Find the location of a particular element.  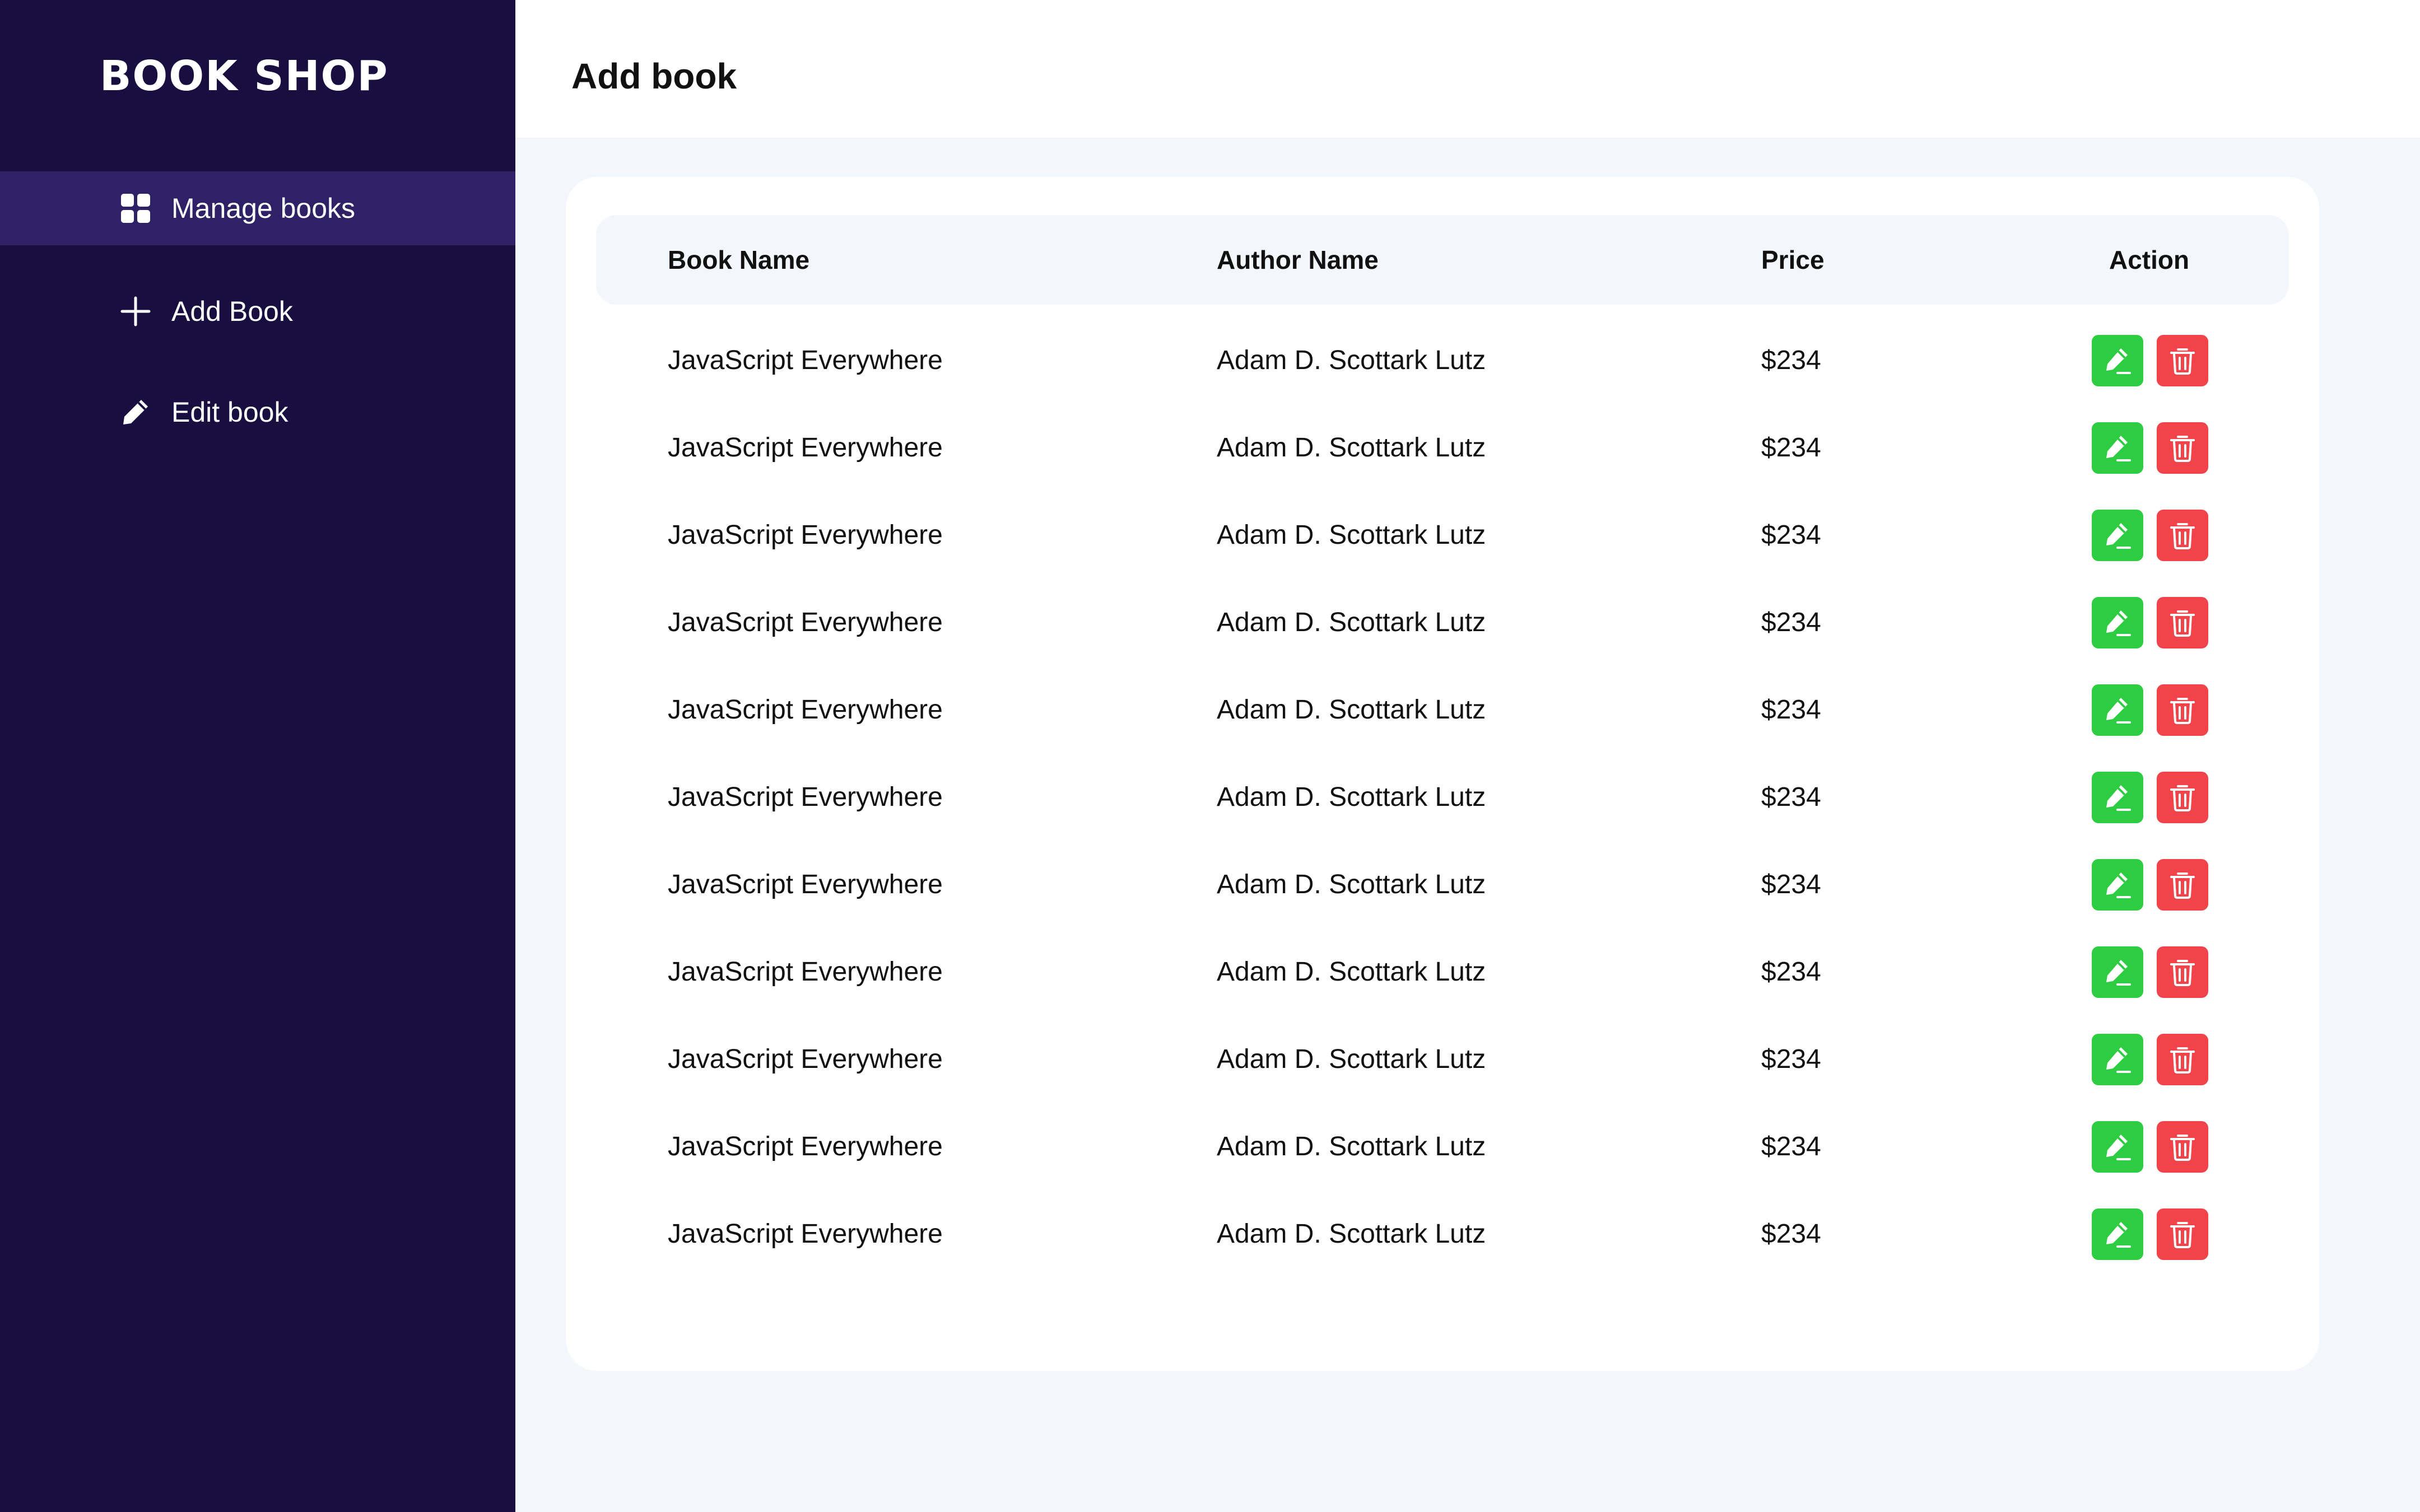

sidebar-item-edit-book: Edit book is located at coordinates (257, 412).